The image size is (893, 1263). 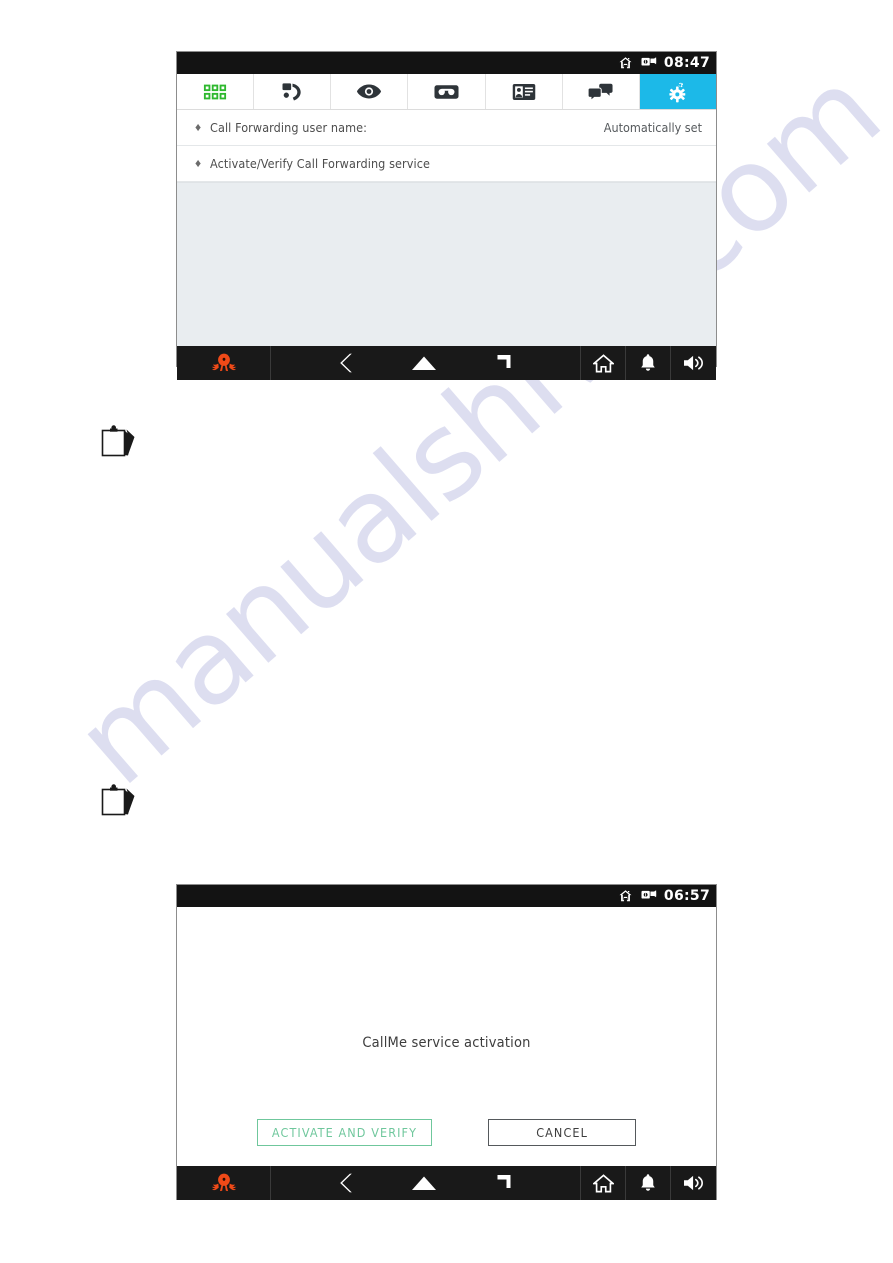 What do you see at coordinates (686, 895) in the screenshot?
I see `status-time: 06:57` at bounding box center [686, 895].